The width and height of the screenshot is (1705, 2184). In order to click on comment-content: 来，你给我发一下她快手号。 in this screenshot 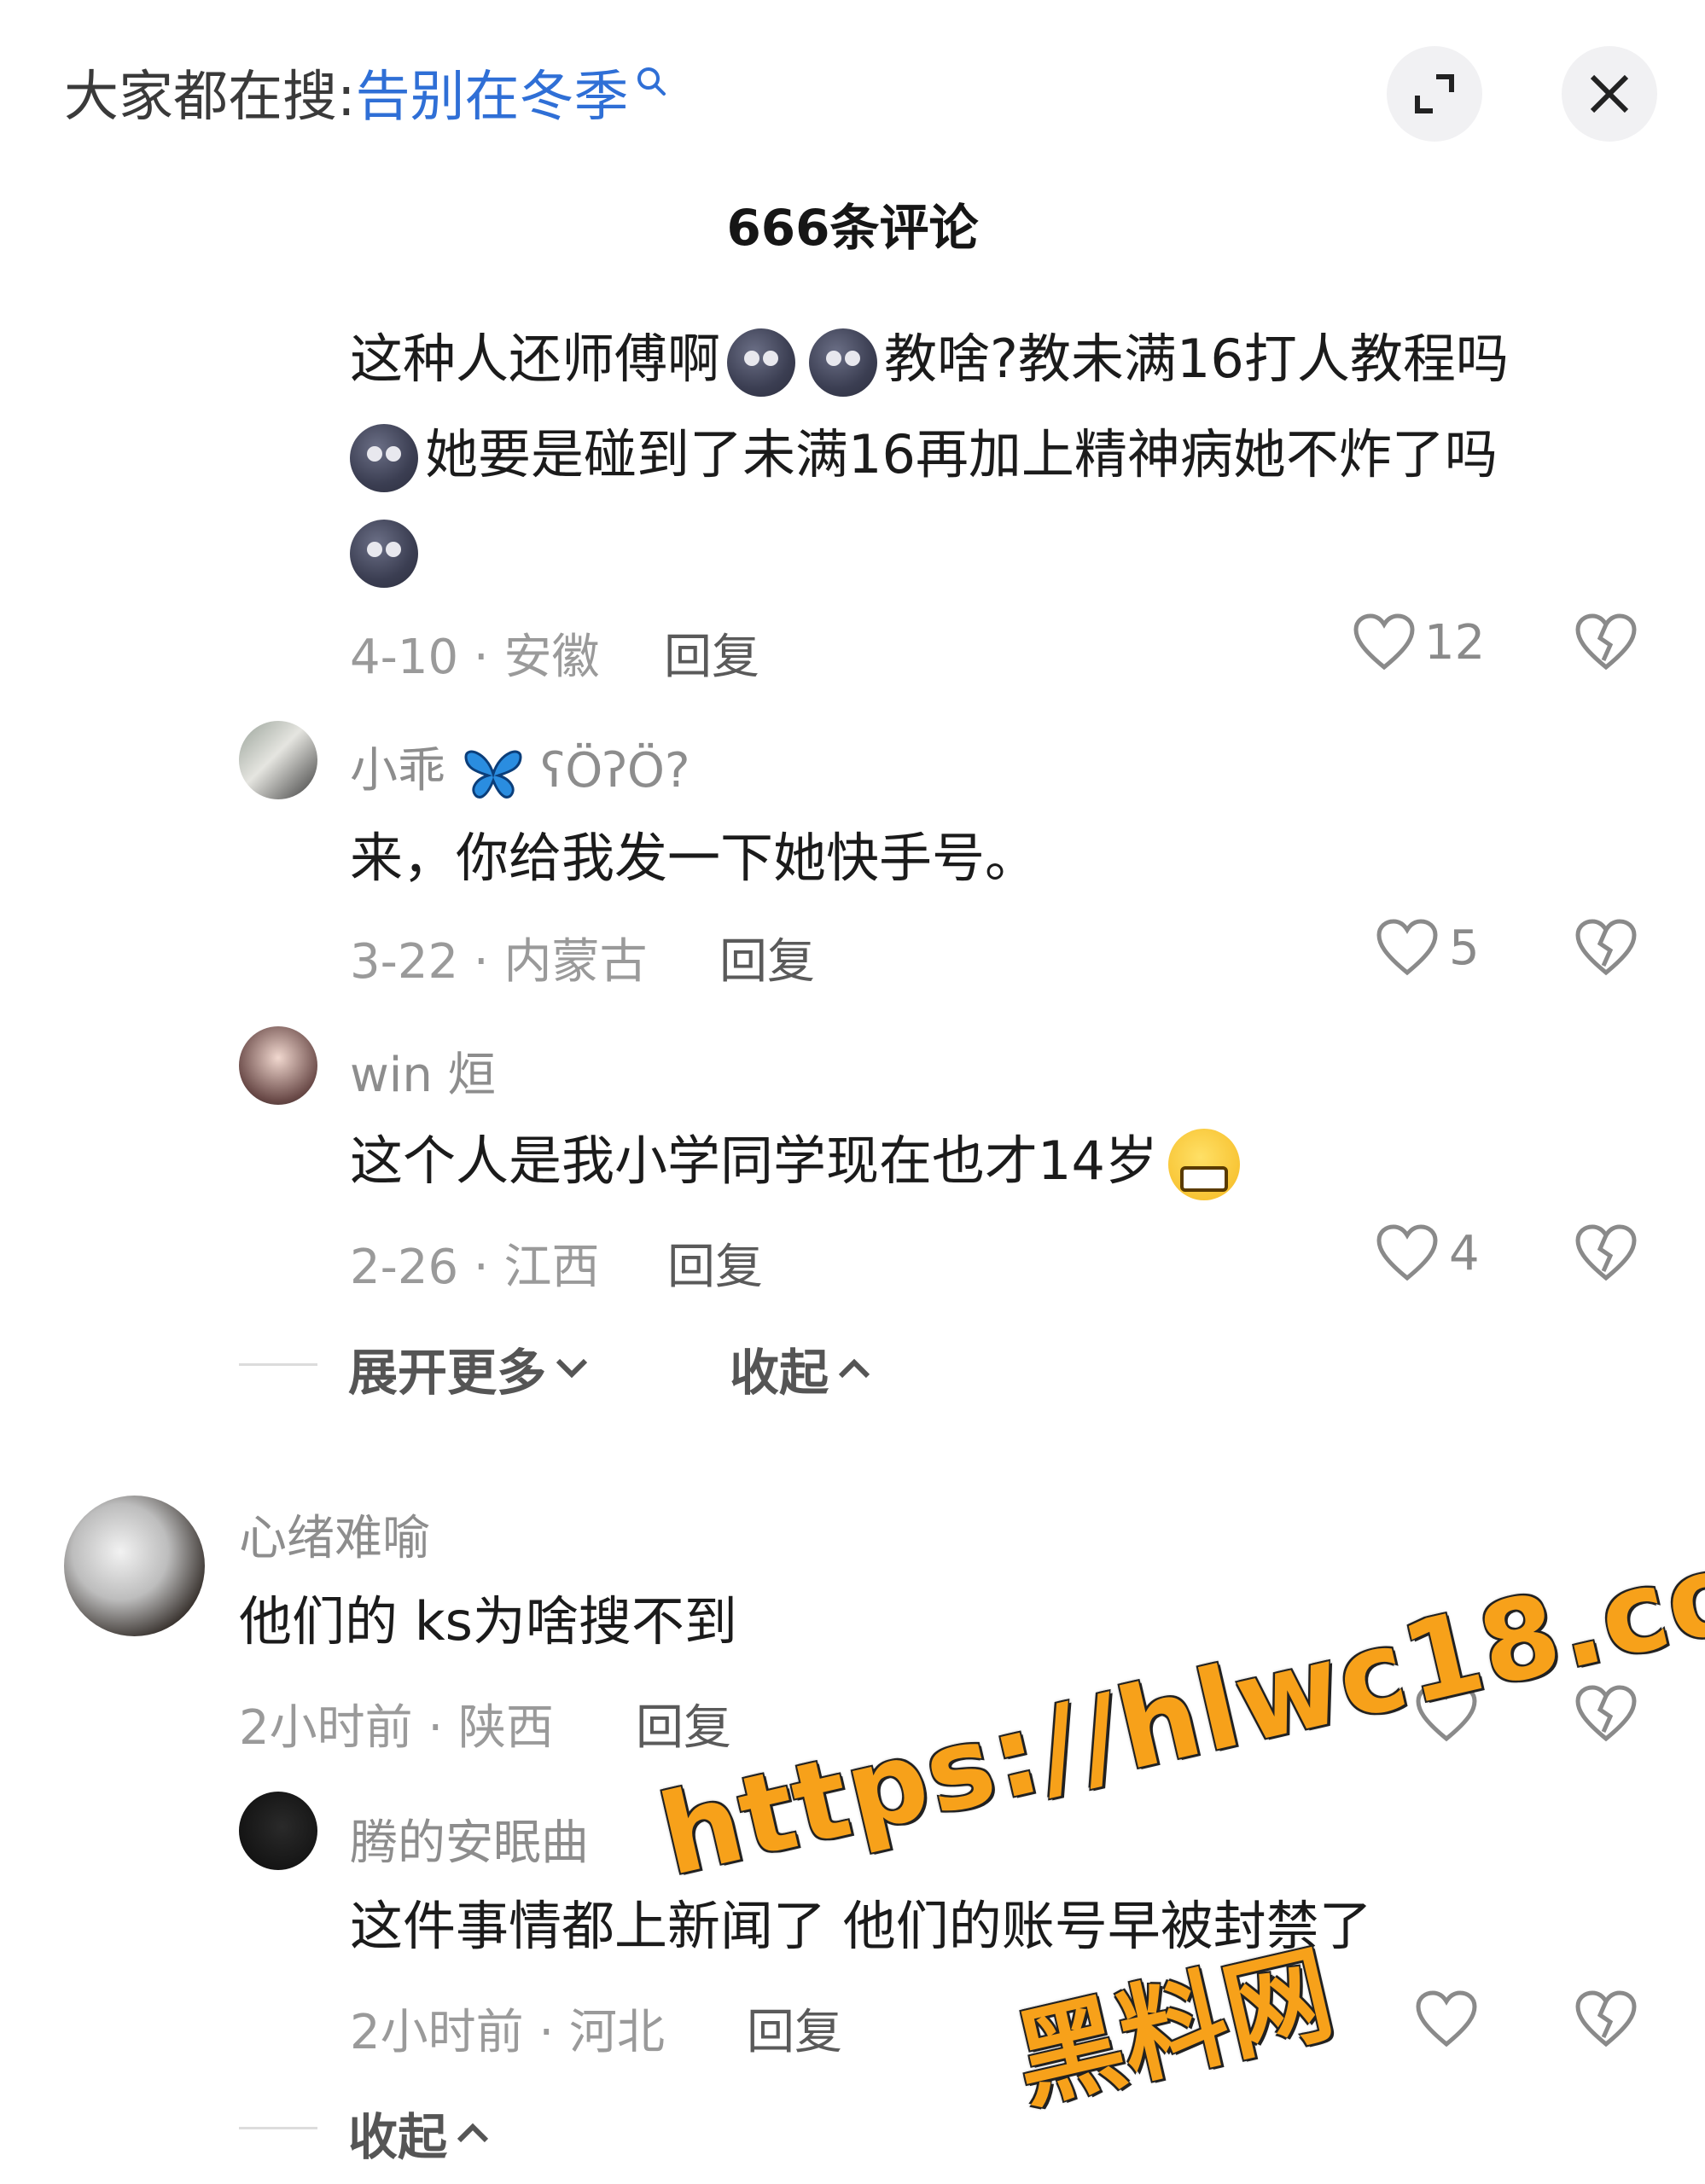, I will do `click(694, 858)`.